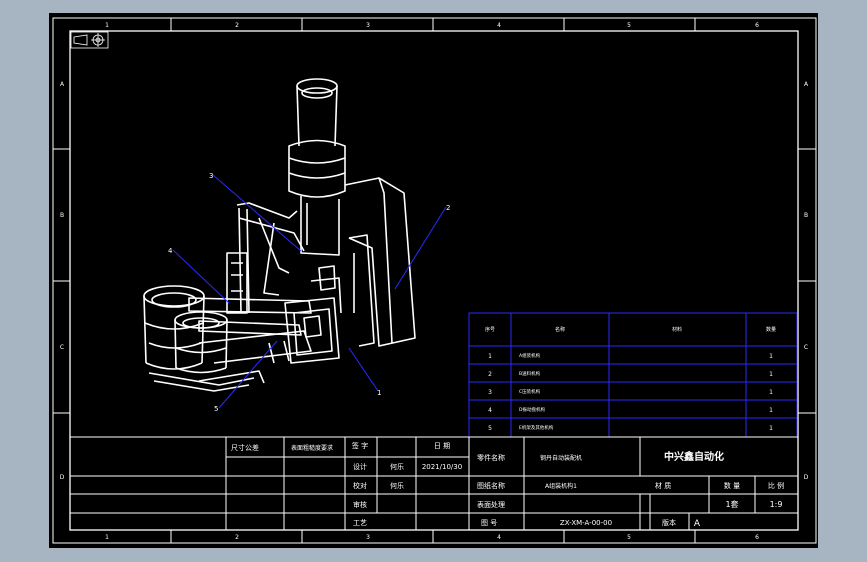  What do you see at coordinates (536, 427) in the screenshot?
I see `bom-row-5-name: E机架及其他机构` at bounding box center [536, 427].